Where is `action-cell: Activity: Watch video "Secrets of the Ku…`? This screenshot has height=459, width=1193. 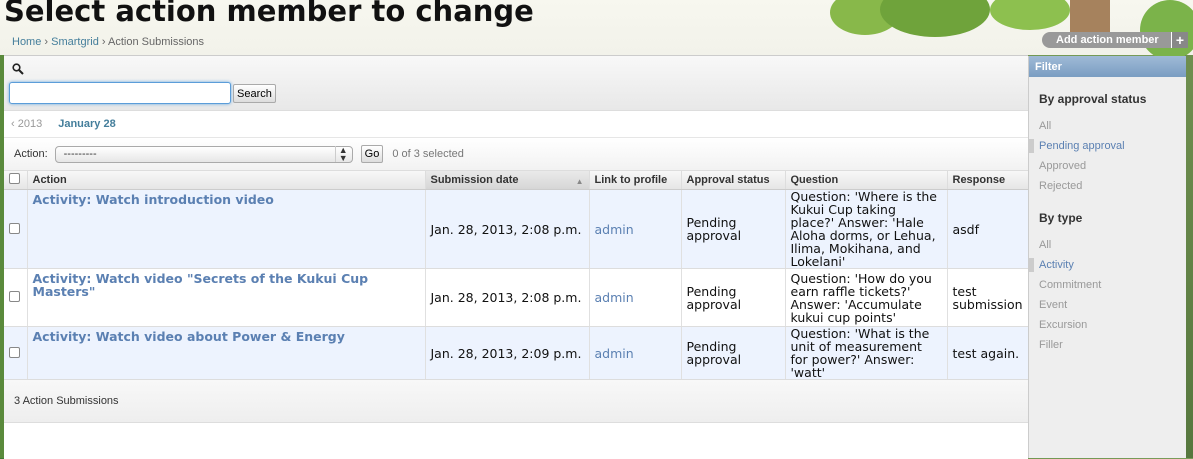 action-cell: Activity: Watch video "Secrets of the Ku… is located at coordinates (226, 297).